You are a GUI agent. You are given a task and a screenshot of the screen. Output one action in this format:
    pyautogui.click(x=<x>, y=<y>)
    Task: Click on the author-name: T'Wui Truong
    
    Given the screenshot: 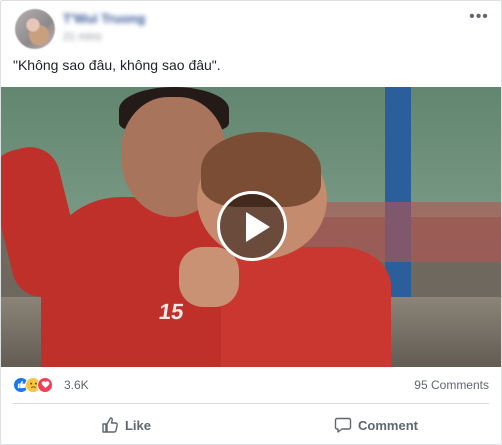 What is the action you would take?
    pyautogui.click(x=104, y=18)
    